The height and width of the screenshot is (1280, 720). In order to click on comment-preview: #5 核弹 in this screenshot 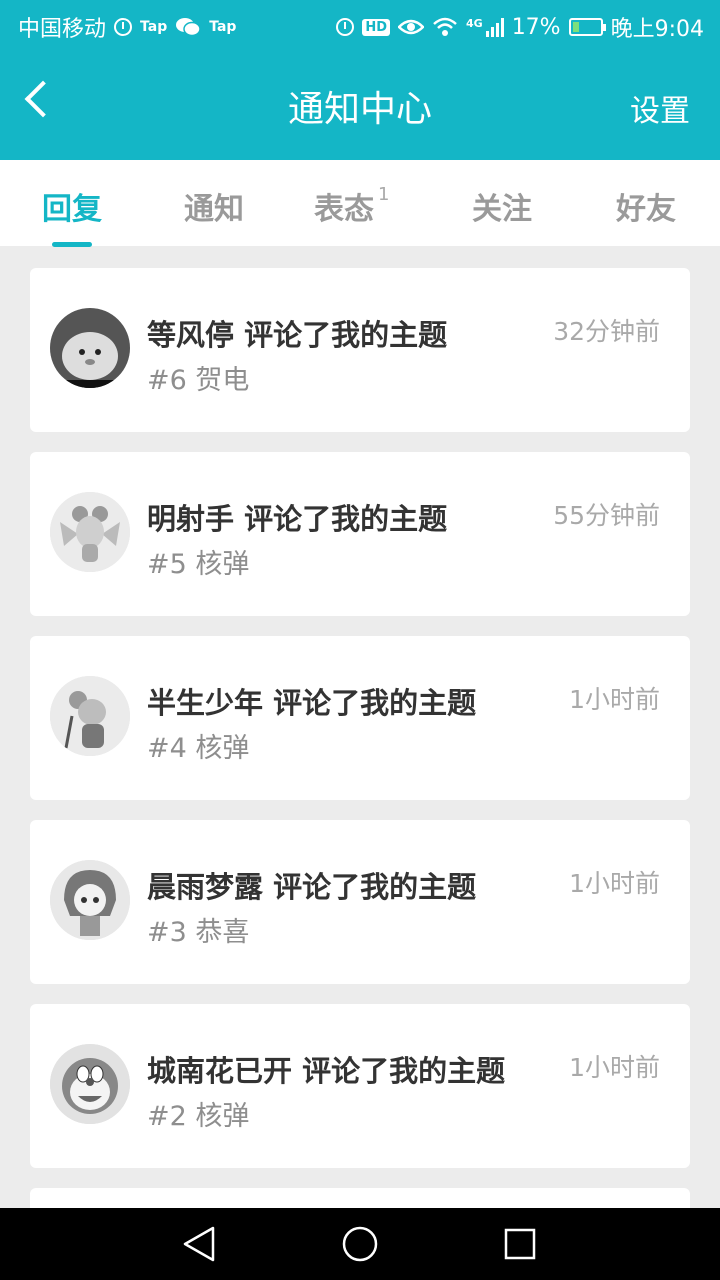, I will do `click(198, 564)`.